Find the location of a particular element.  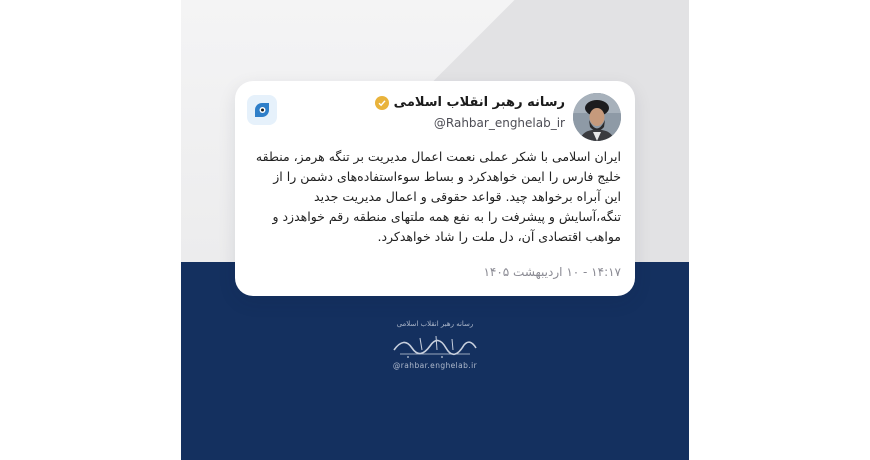

calligraphy-signature is located at coordinates (435, 346).